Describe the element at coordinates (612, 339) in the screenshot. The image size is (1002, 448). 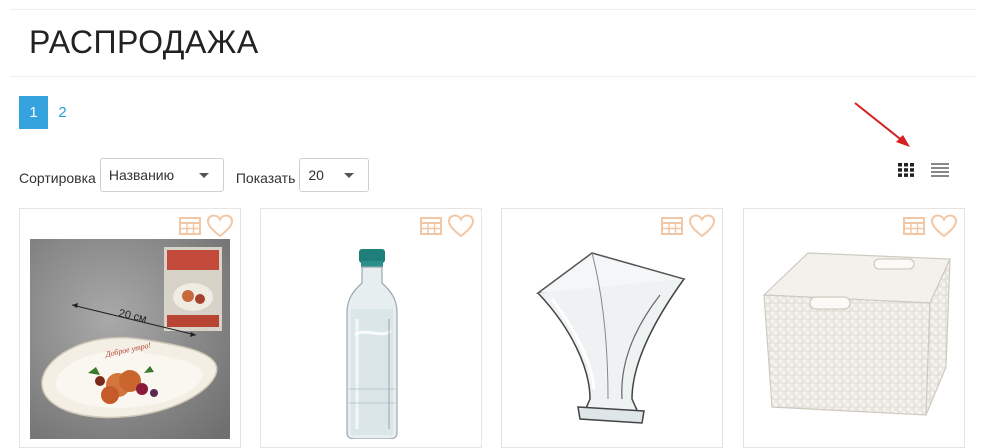
I see `glass-vase-photo` at that location.